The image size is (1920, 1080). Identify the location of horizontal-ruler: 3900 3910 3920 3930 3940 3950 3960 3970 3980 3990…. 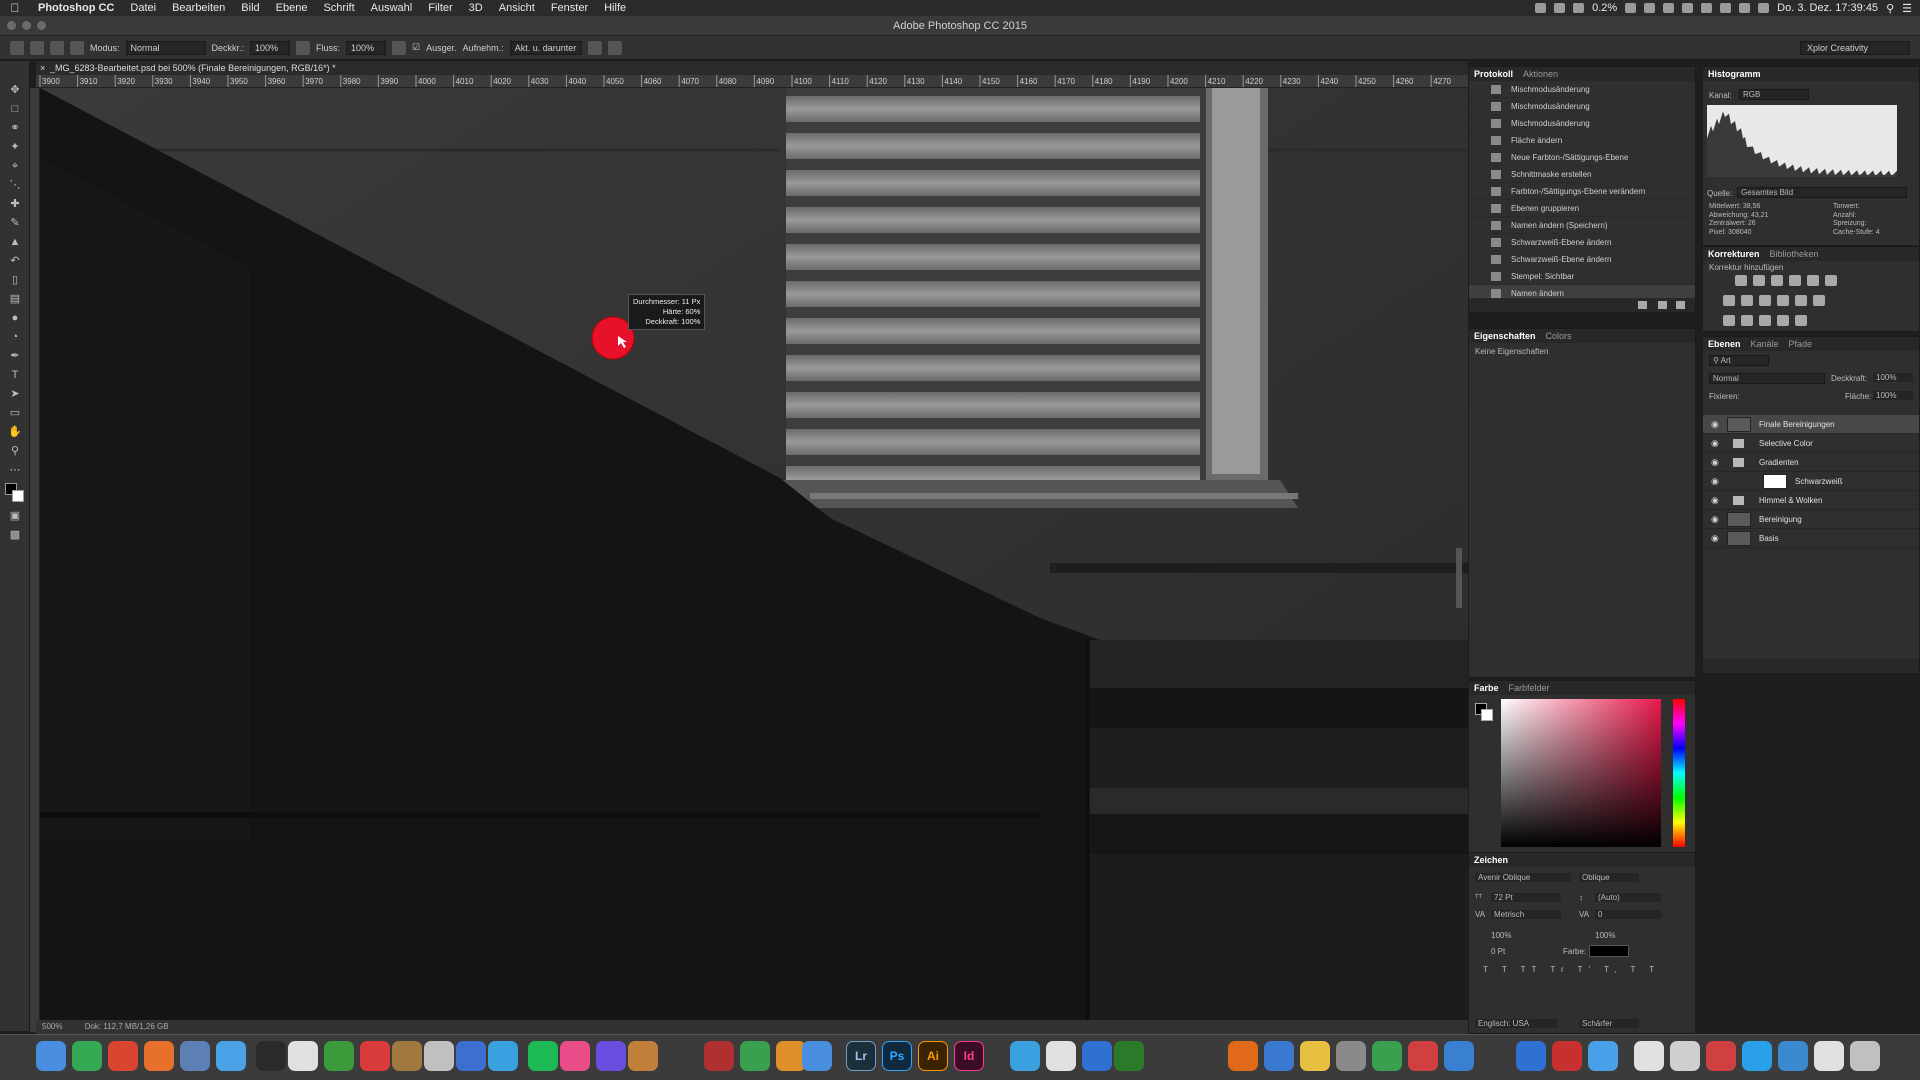
(752, 81).